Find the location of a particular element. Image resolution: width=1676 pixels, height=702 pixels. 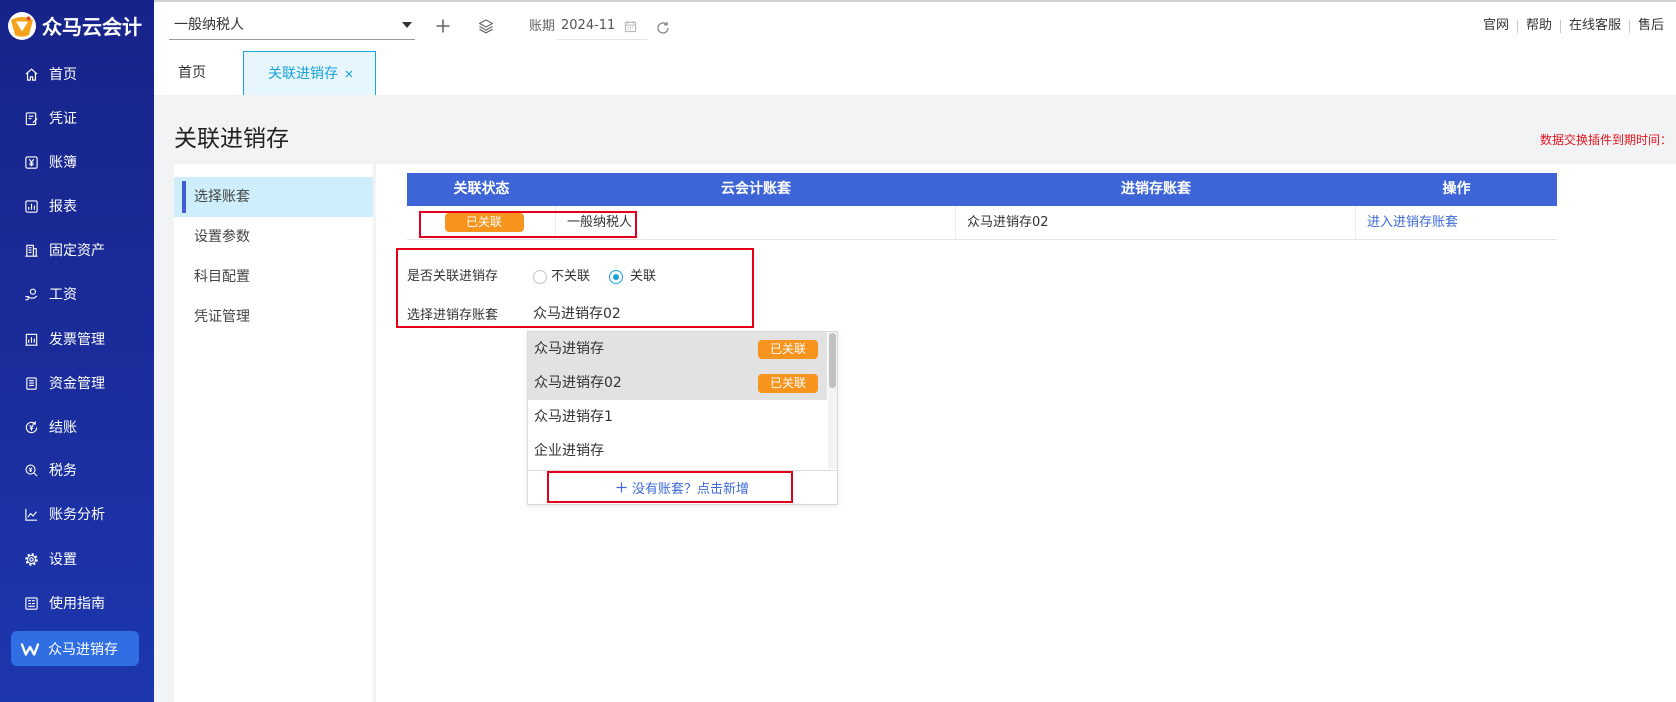

tab-link-jxc: 关联进销存 is located at coordinates (309, 73).